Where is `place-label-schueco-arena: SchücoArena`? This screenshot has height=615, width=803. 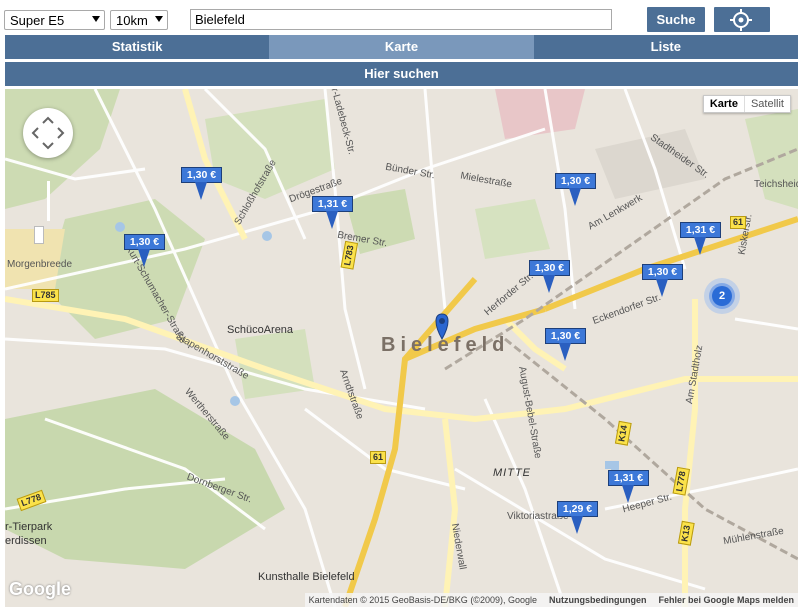 place-label-schueco-arena: SchücoArena is located at coordinates (260, 330).